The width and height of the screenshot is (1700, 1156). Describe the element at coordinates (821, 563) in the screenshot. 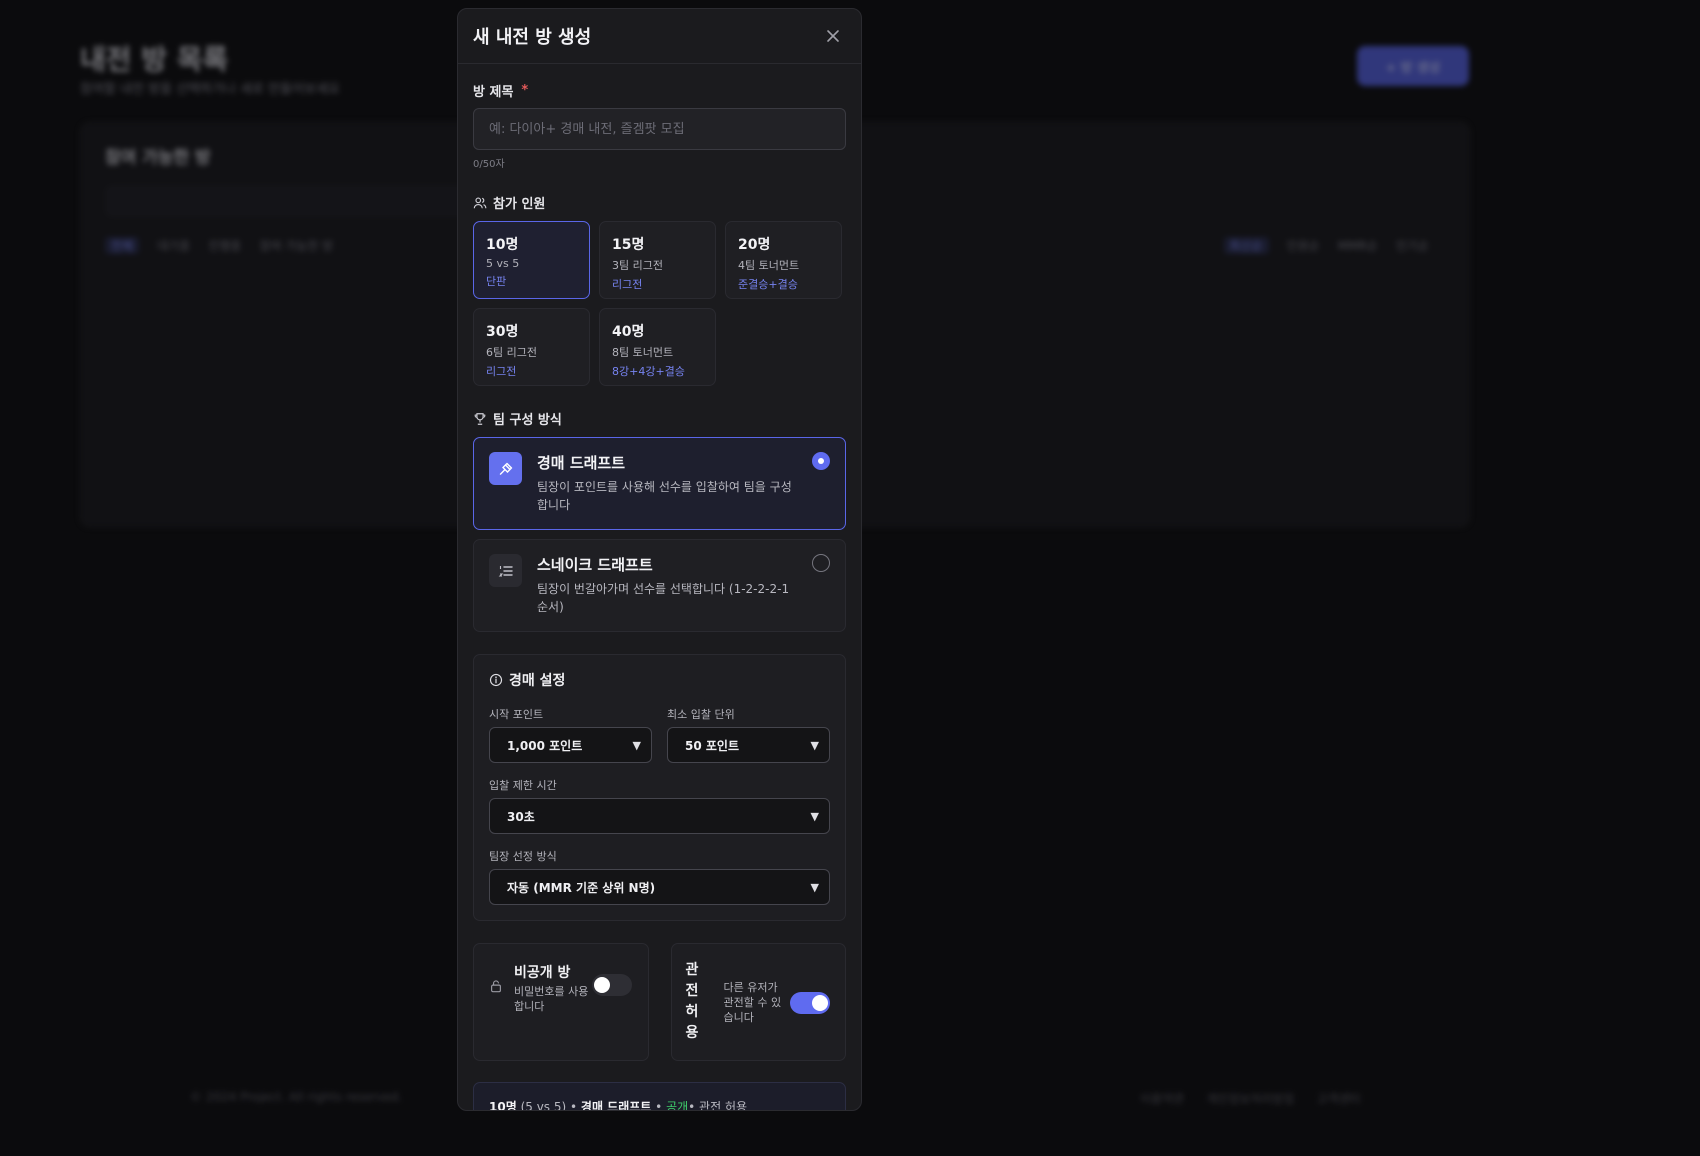

I see `snake-draft-radio` at that location.